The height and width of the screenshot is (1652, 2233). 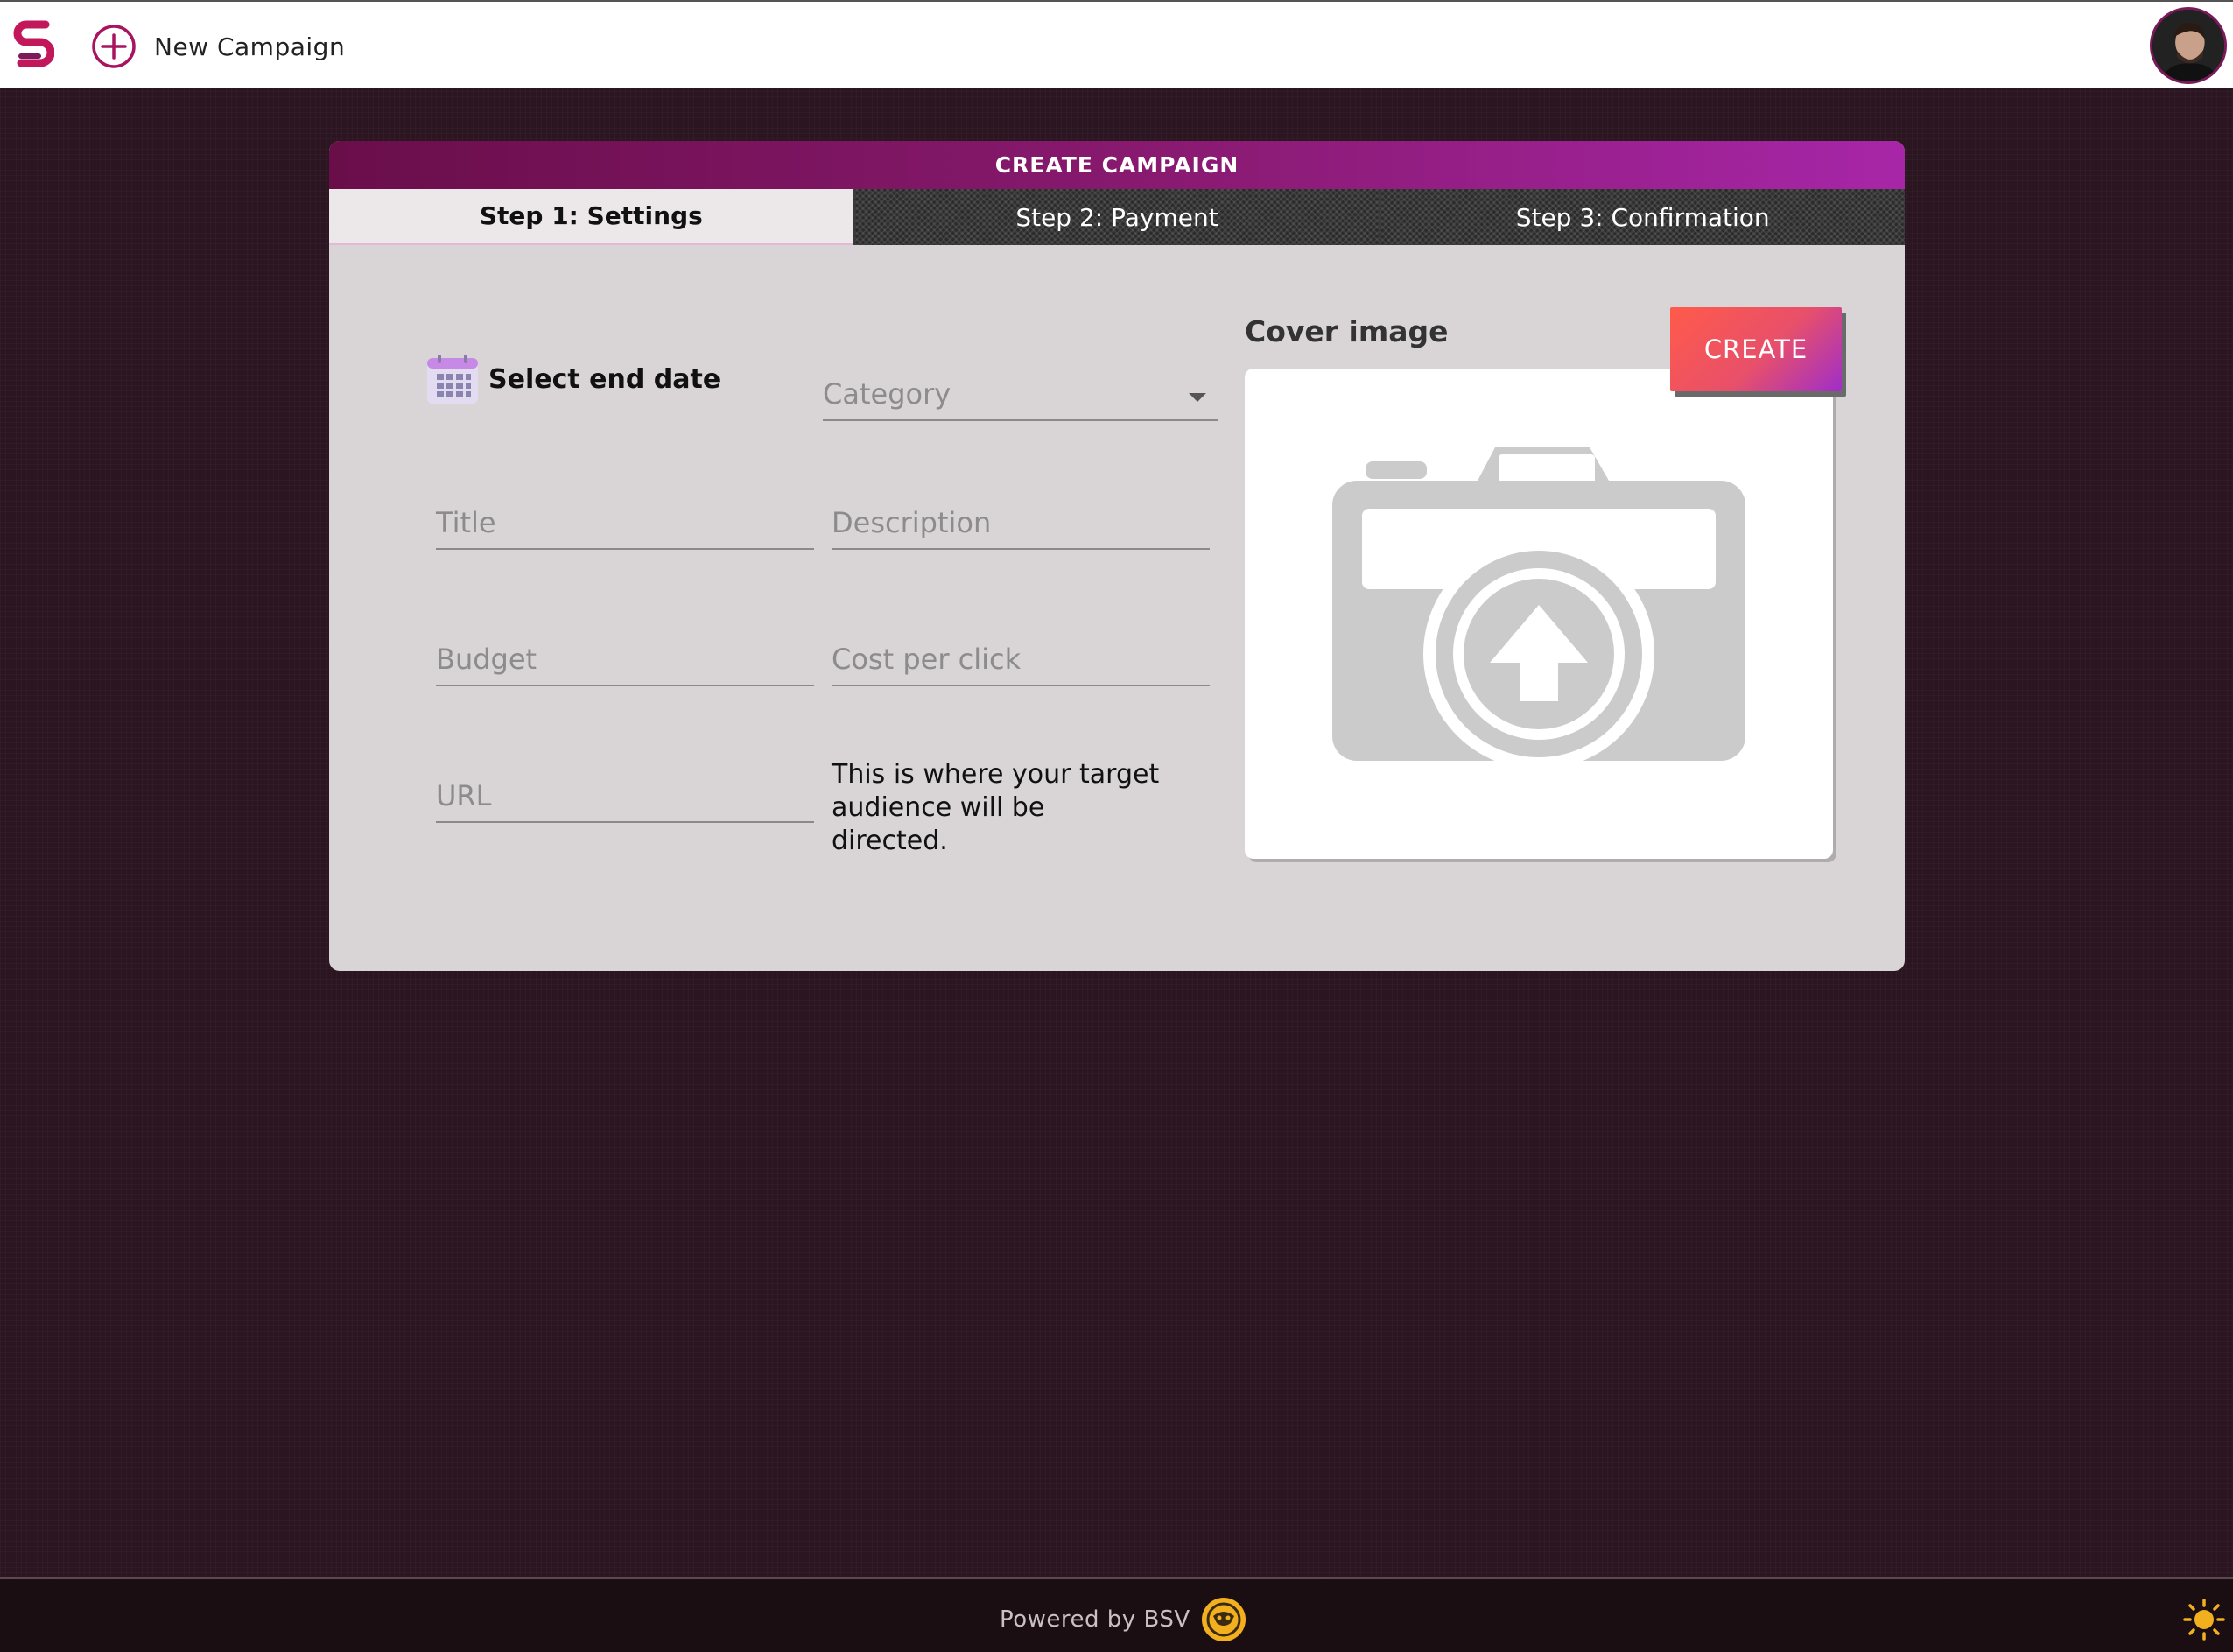 What do you see at coordinates (912, 522) in the screenshot?
I see `description-placeholder: Description` at bounding box center [912, 522].